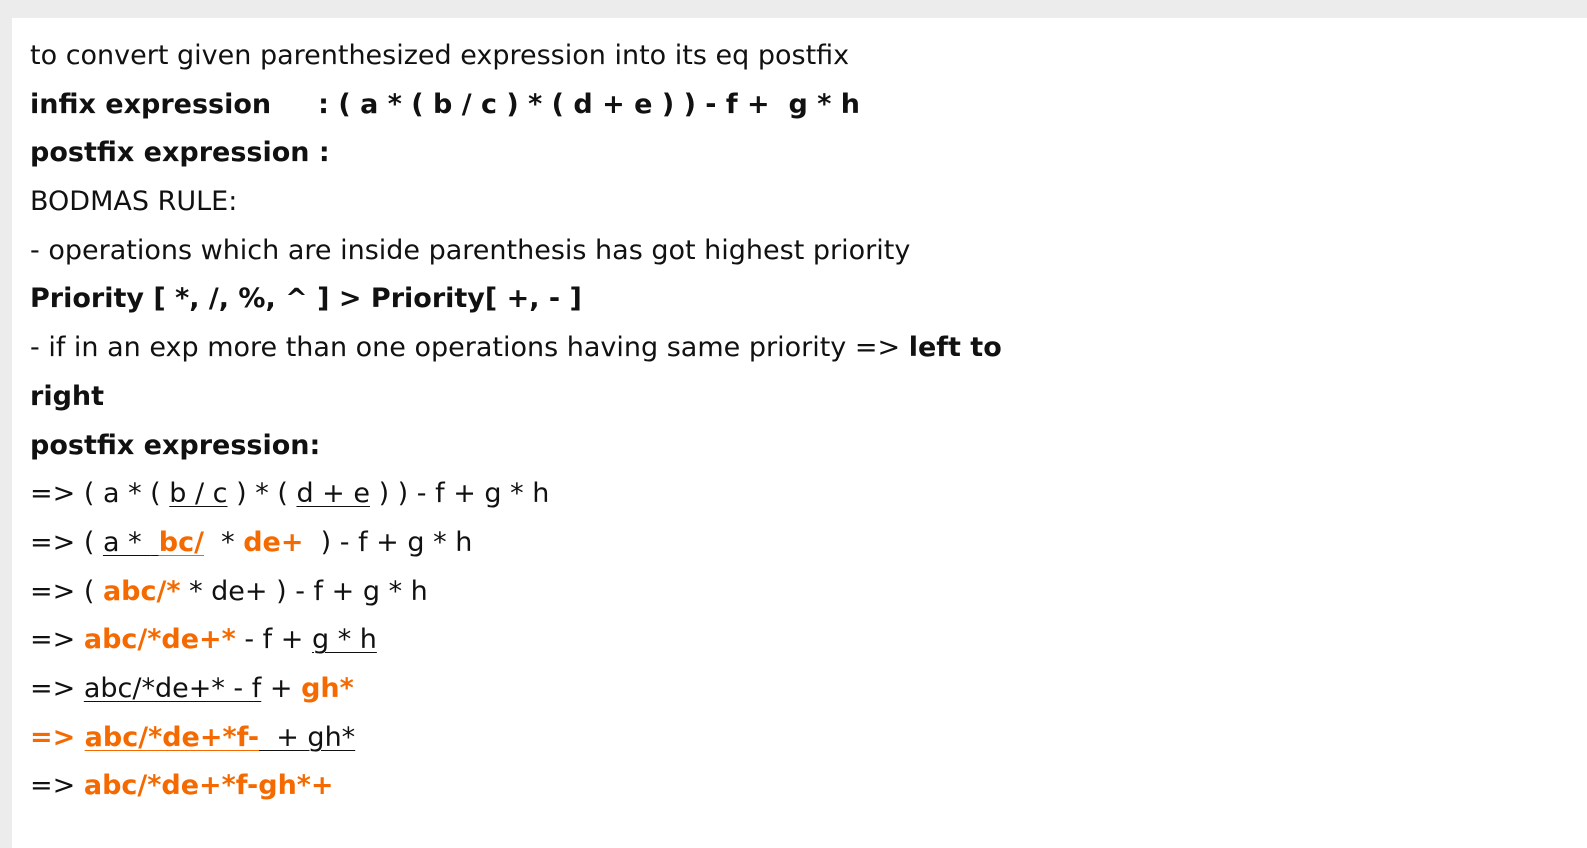  What do you see at coordinates (516, 640) in the screenshot?
I see `step-4: => abc/*de+* - f + g * h` at bounding box center [516, 640].